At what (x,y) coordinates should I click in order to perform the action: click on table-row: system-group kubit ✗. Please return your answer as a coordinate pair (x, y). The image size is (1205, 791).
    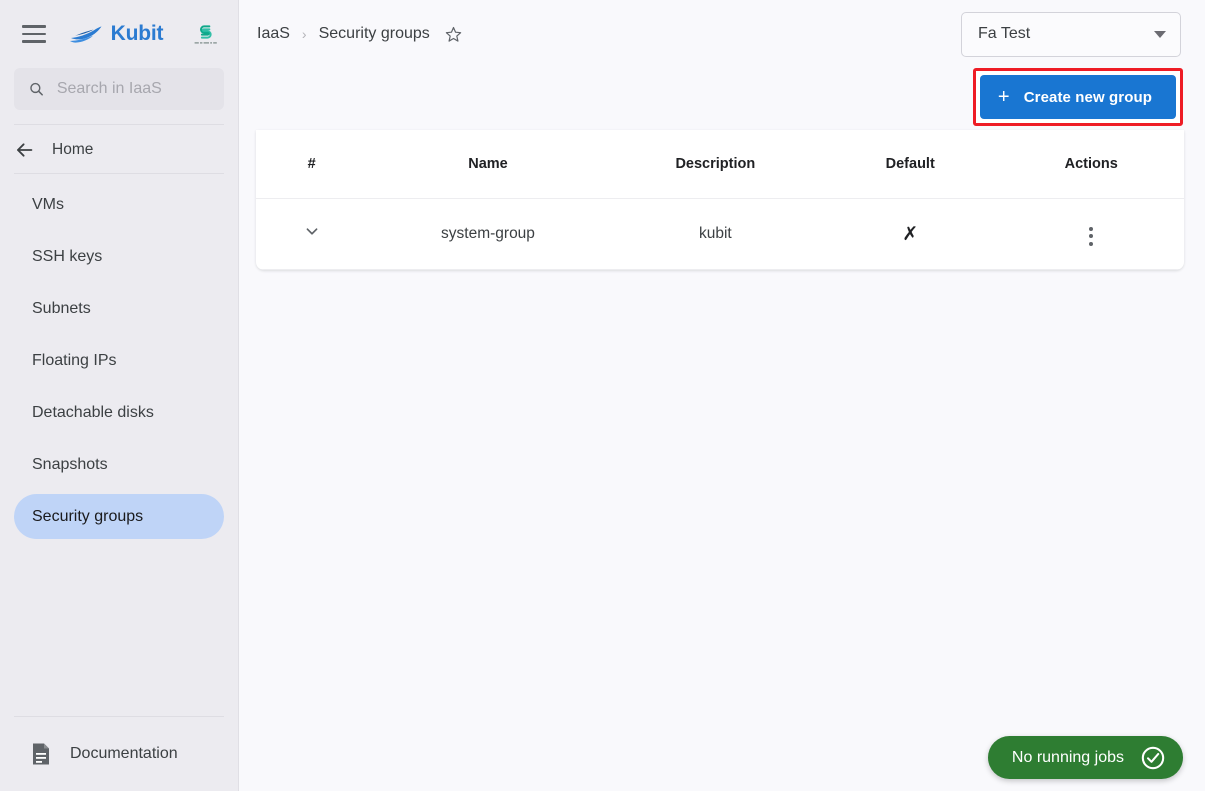
    Looking at the image, I should click on (720, 234).